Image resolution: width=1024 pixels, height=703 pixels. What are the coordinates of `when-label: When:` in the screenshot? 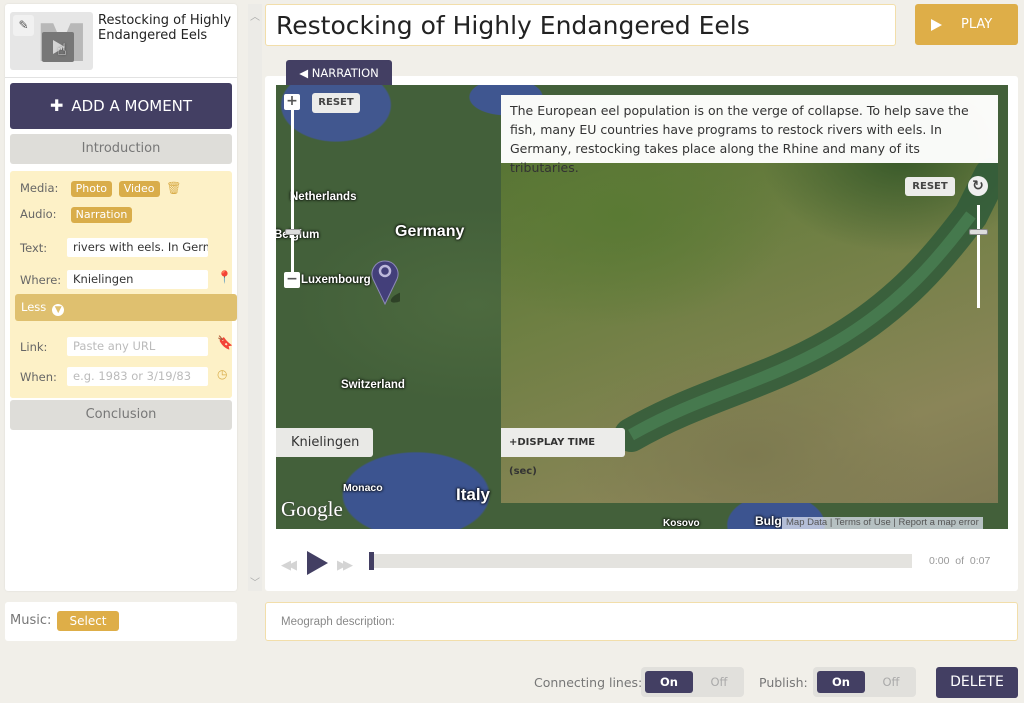 It's located at (38, 377).